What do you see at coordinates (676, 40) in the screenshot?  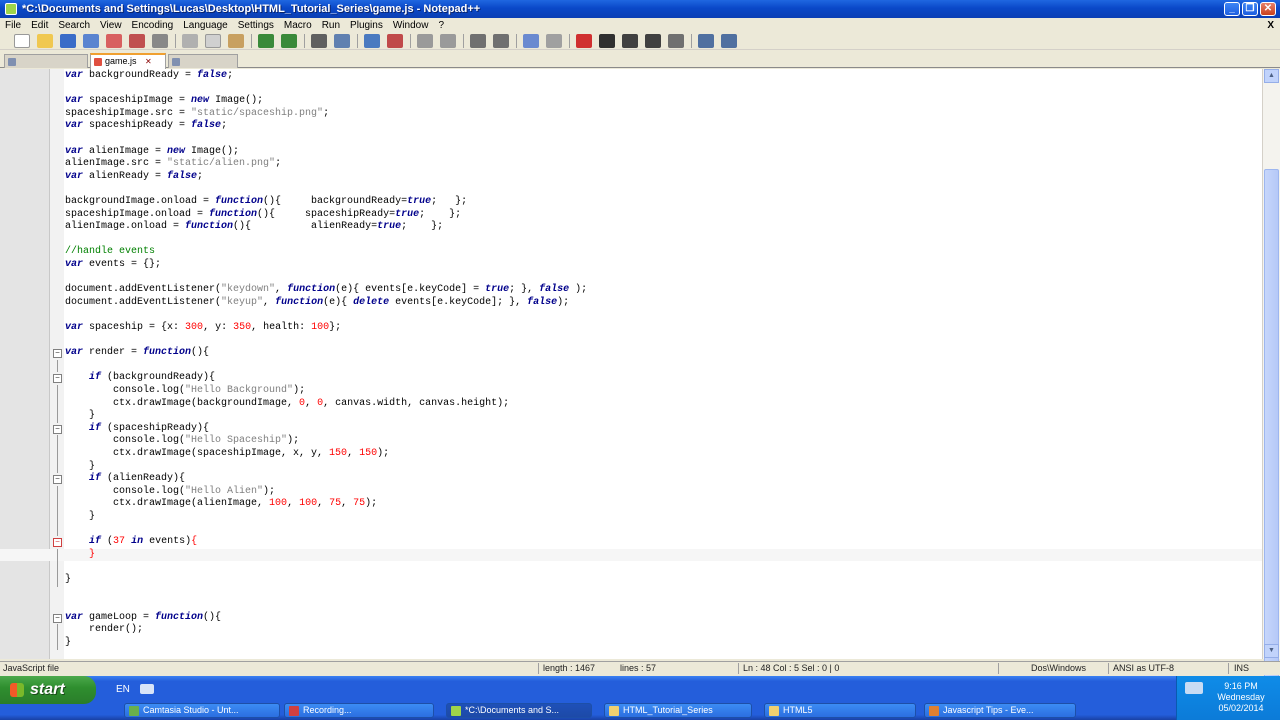 I see `save-macro-icon` at bounding box center [676, 40].